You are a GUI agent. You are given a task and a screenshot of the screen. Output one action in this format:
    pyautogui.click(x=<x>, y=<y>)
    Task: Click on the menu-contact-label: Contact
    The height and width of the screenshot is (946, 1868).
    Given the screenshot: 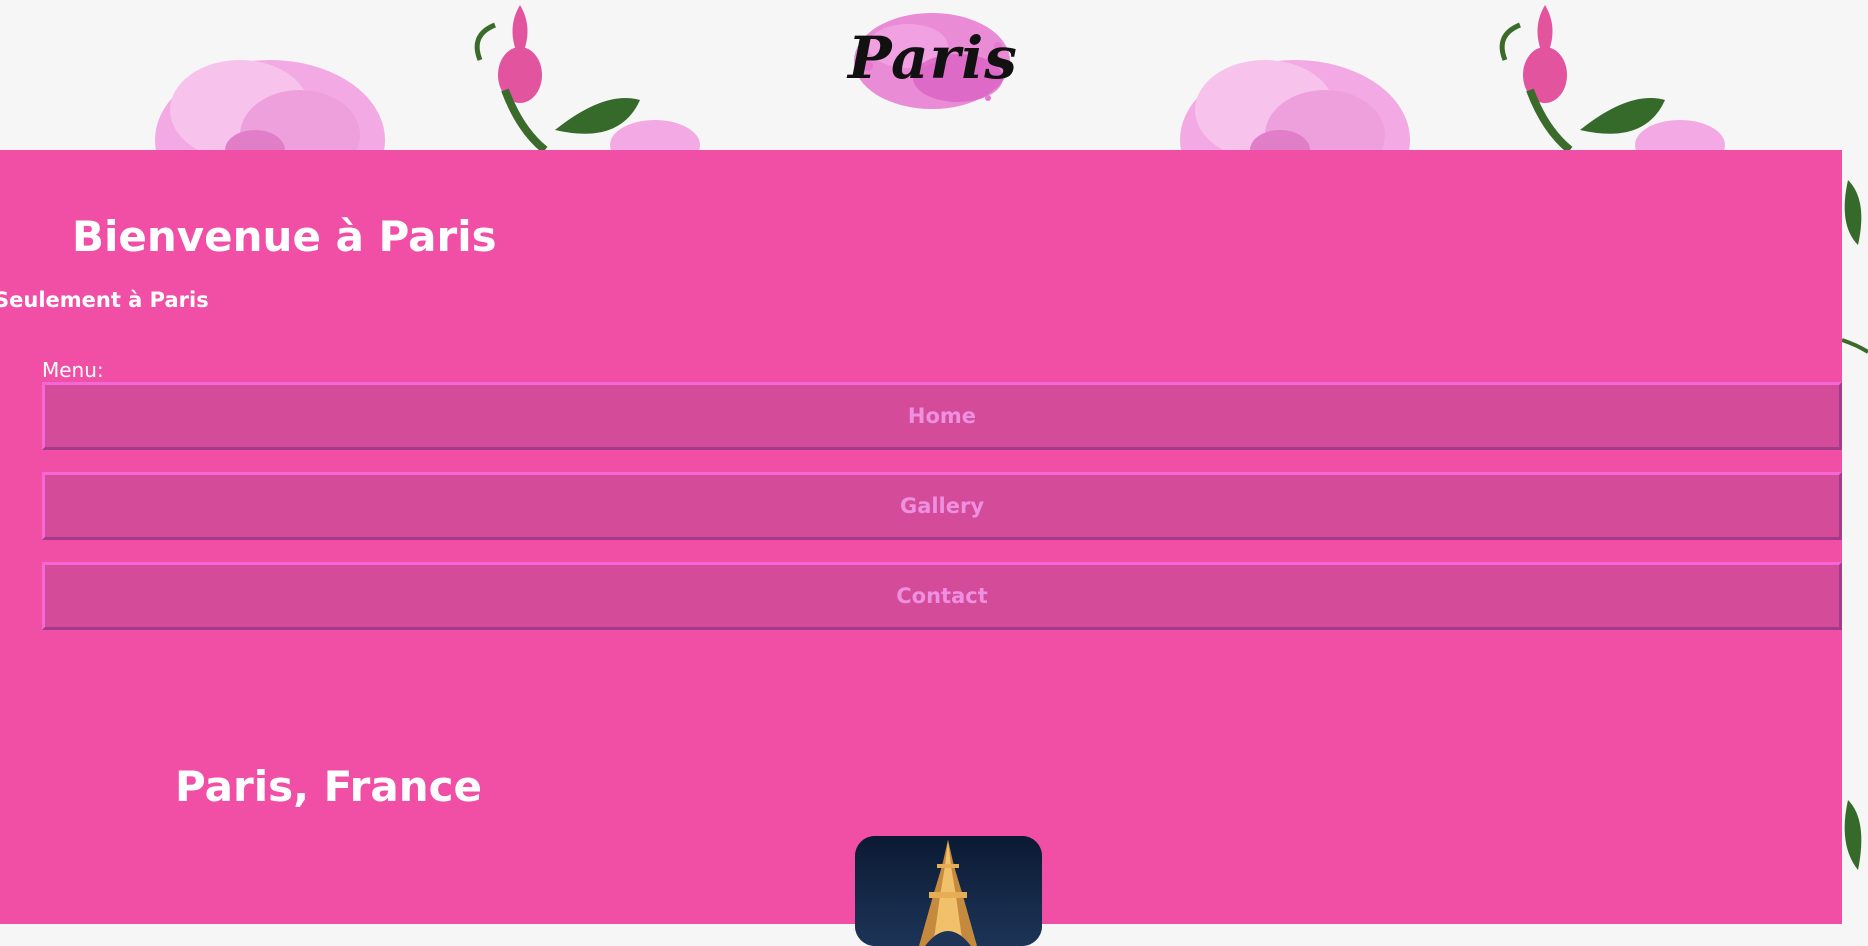 What is the action you would take?
    pyautogui.click(x=942, y=596)
    